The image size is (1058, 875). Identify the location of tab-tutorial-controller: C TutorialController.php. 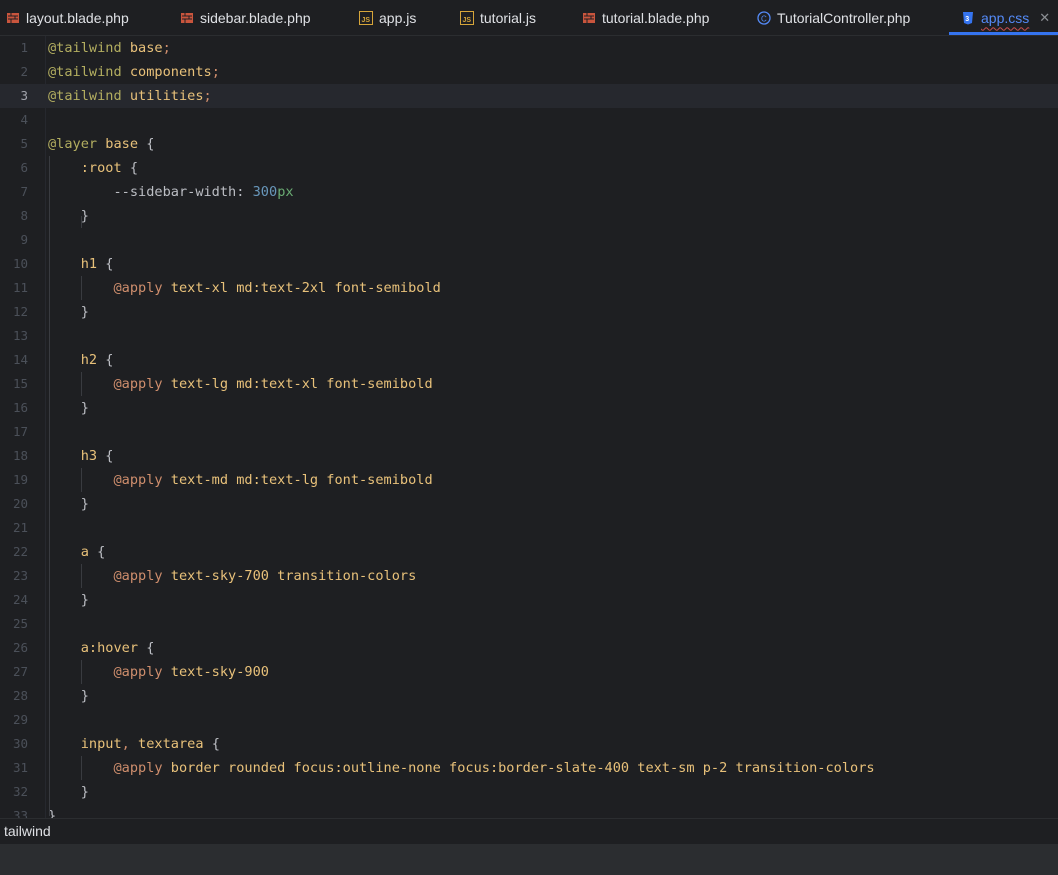
(833, 17).